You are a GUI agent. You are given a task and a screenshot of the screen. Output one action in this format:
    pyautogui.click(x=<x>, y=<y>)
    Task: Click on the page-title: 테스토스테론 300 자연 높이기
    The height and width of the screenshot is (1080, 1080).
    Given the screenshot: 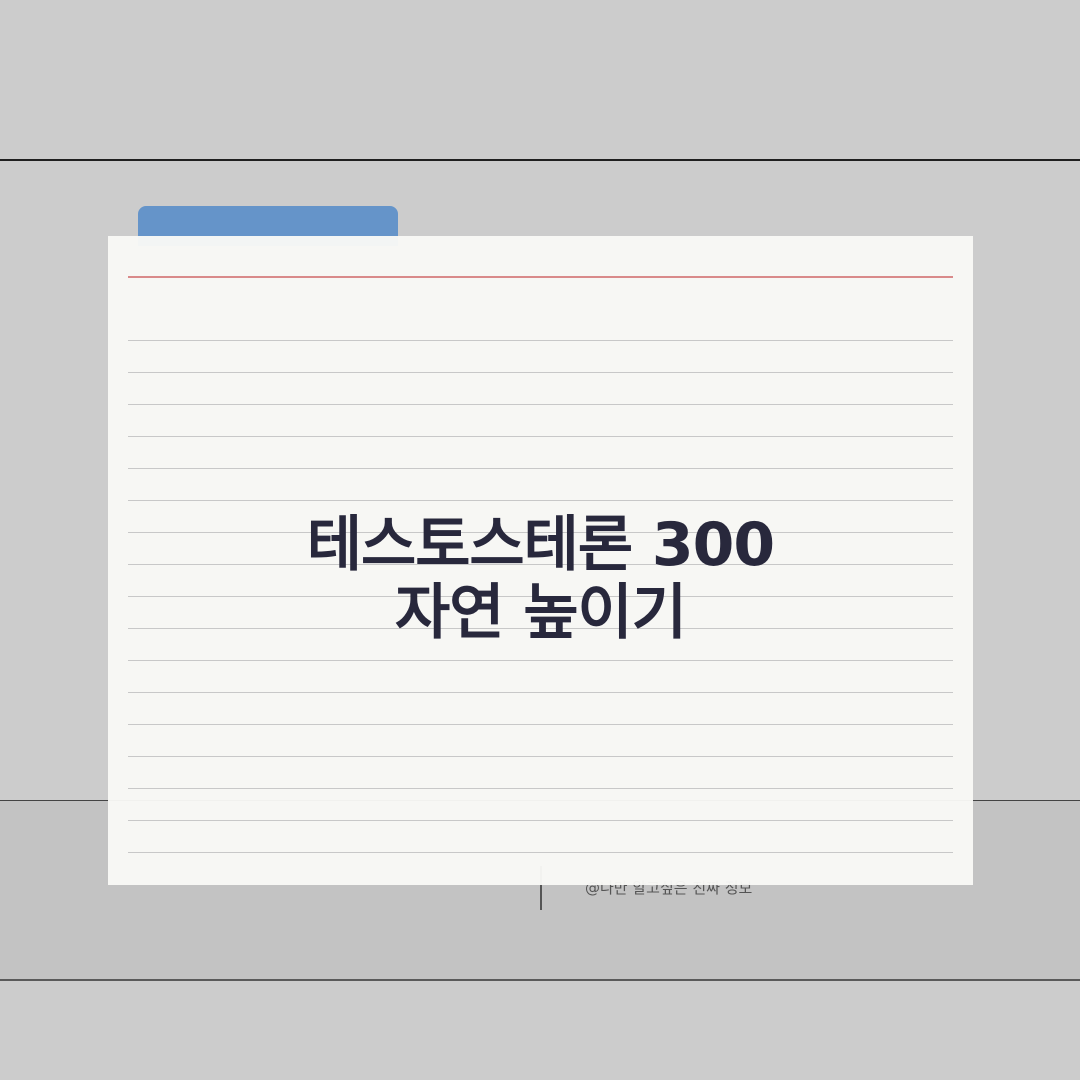 What is the action you would take?
    pyautogui.click(x=540, y=579)
    